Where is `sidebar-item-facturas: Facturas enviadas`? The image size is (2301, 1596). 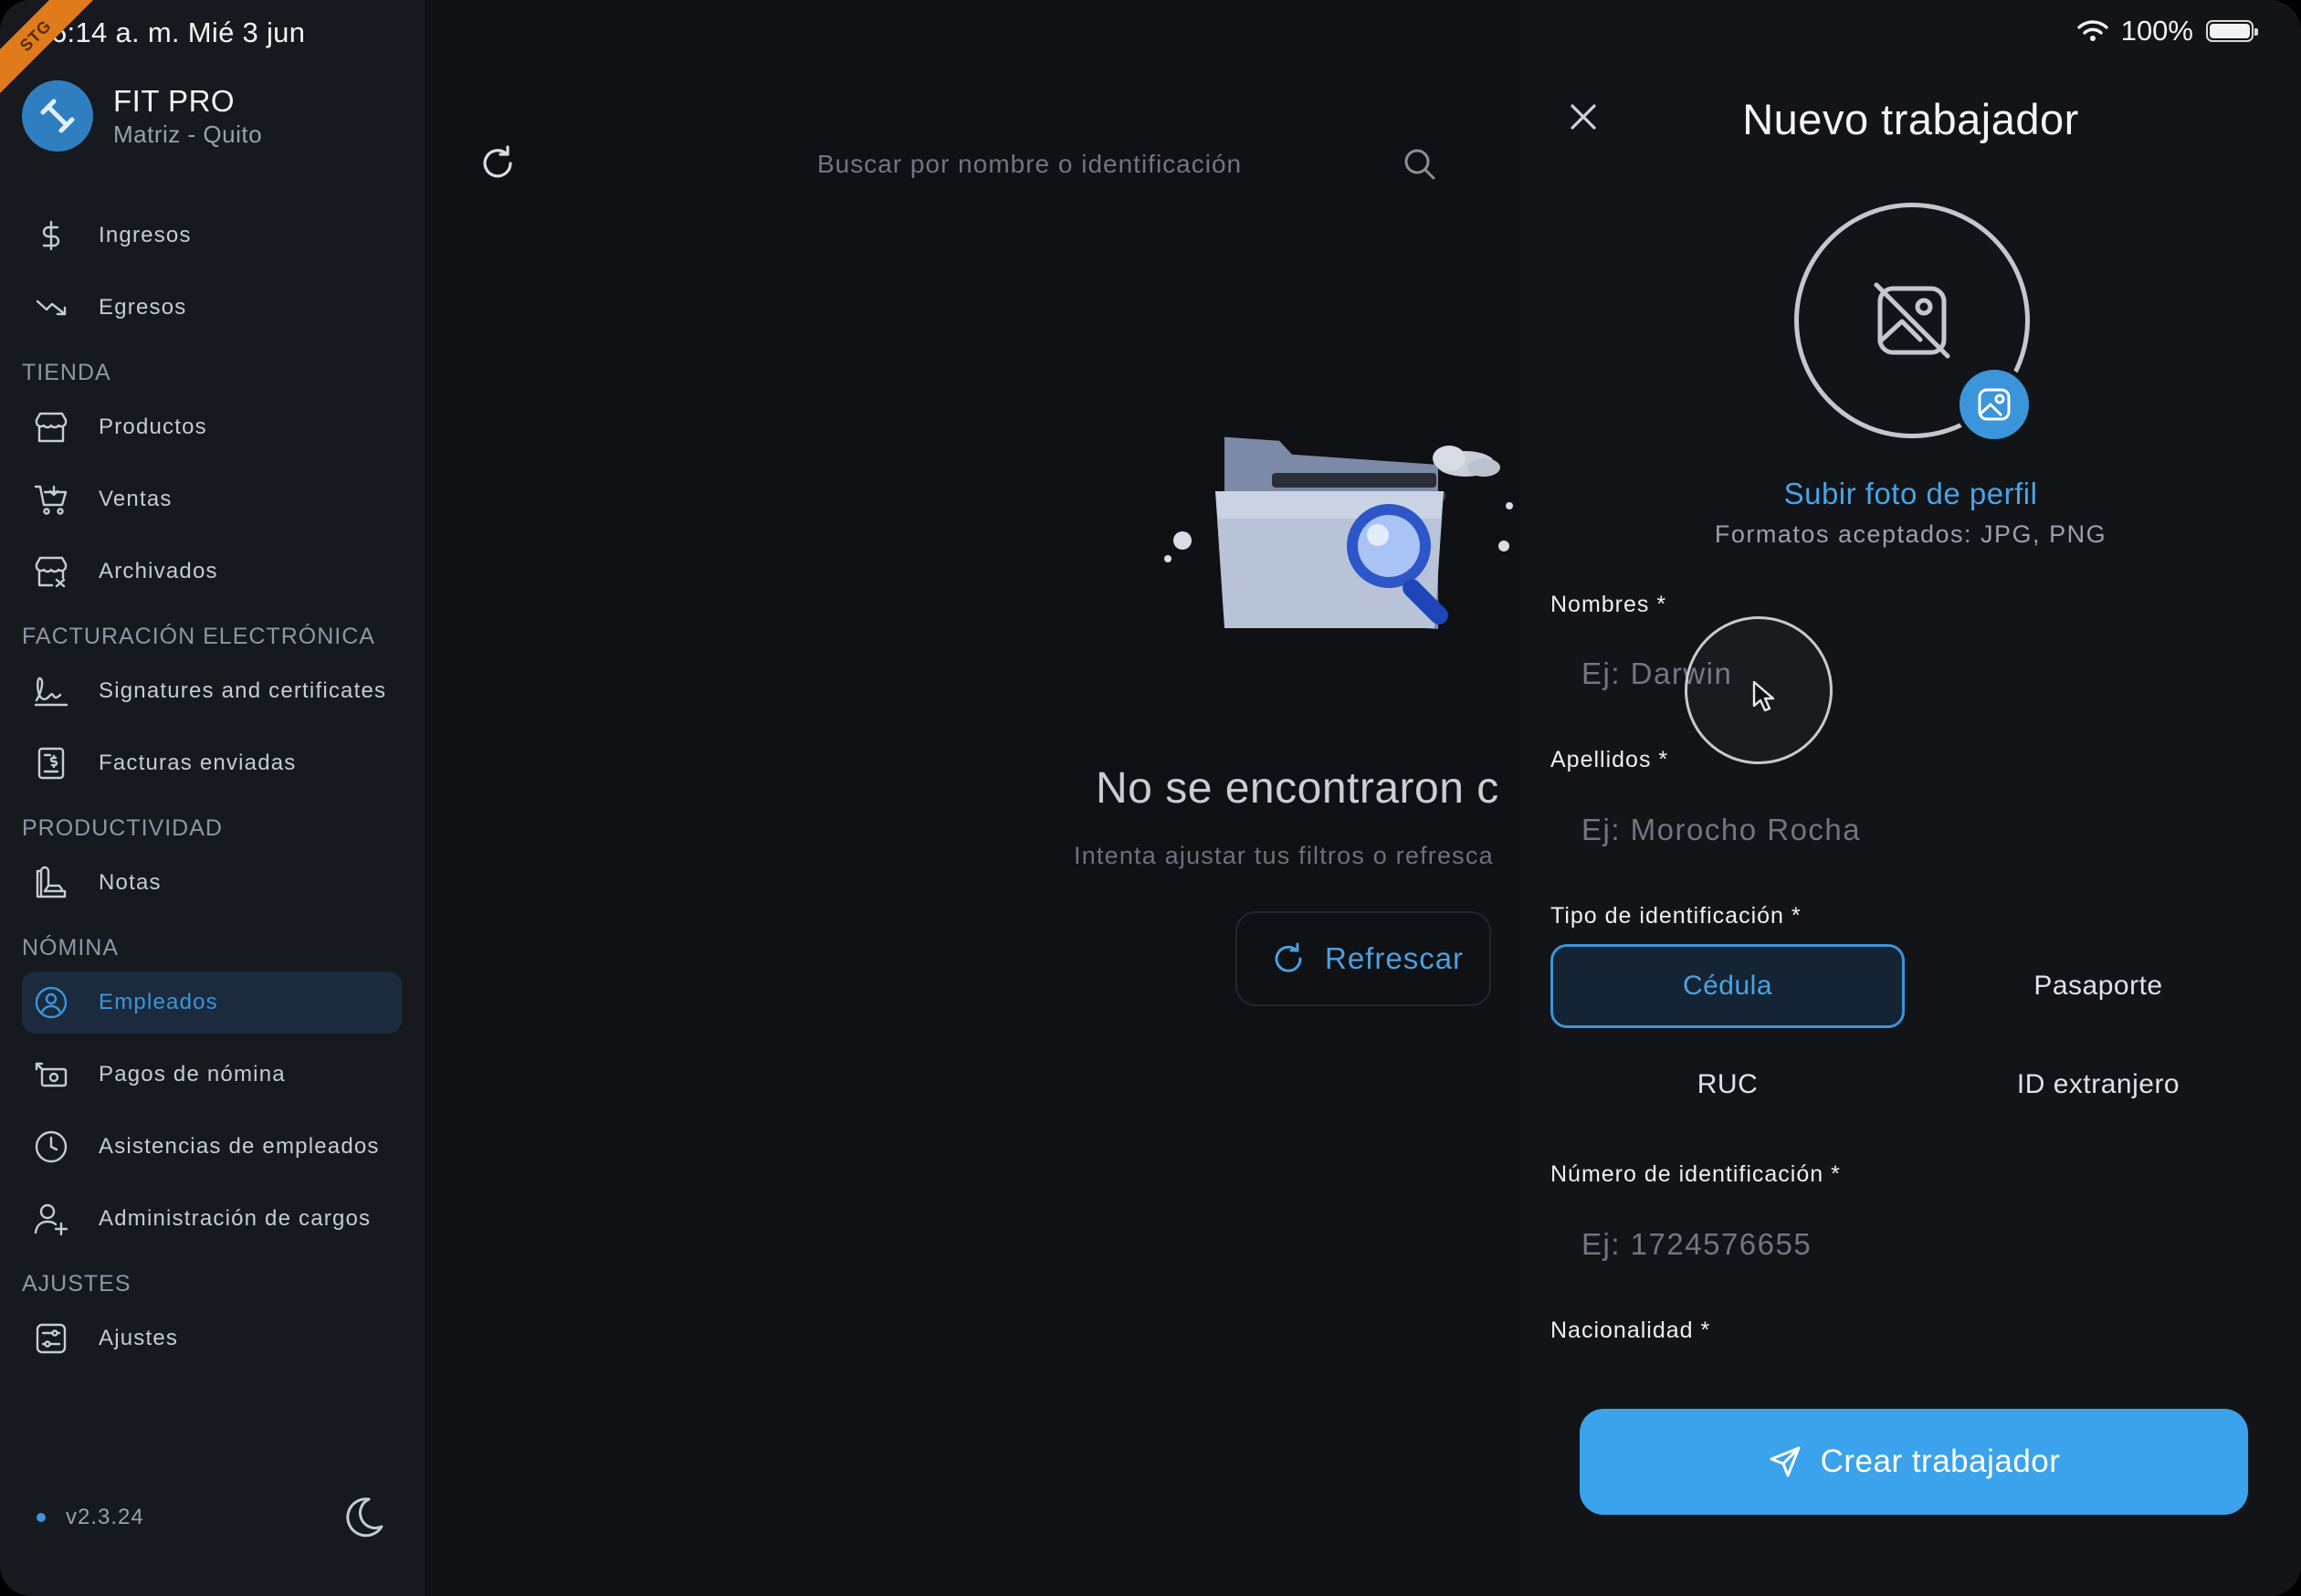 sidebar-item-facturas: Facturas enviadas is located at coordinates (212, 763).